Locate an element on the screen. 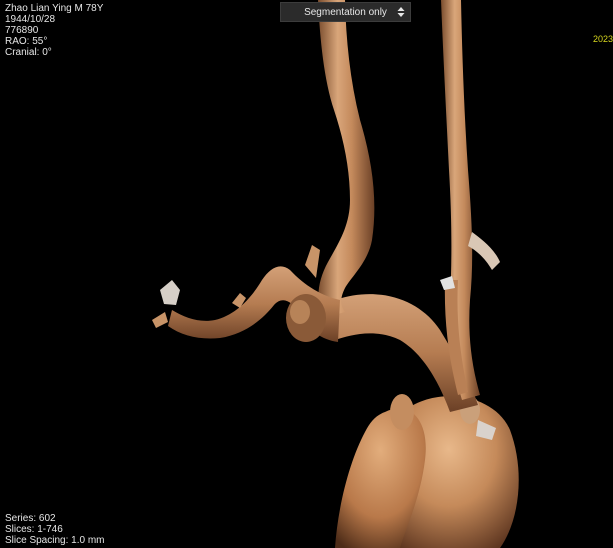  branch-end-cap is located at coordinates (170, 292).